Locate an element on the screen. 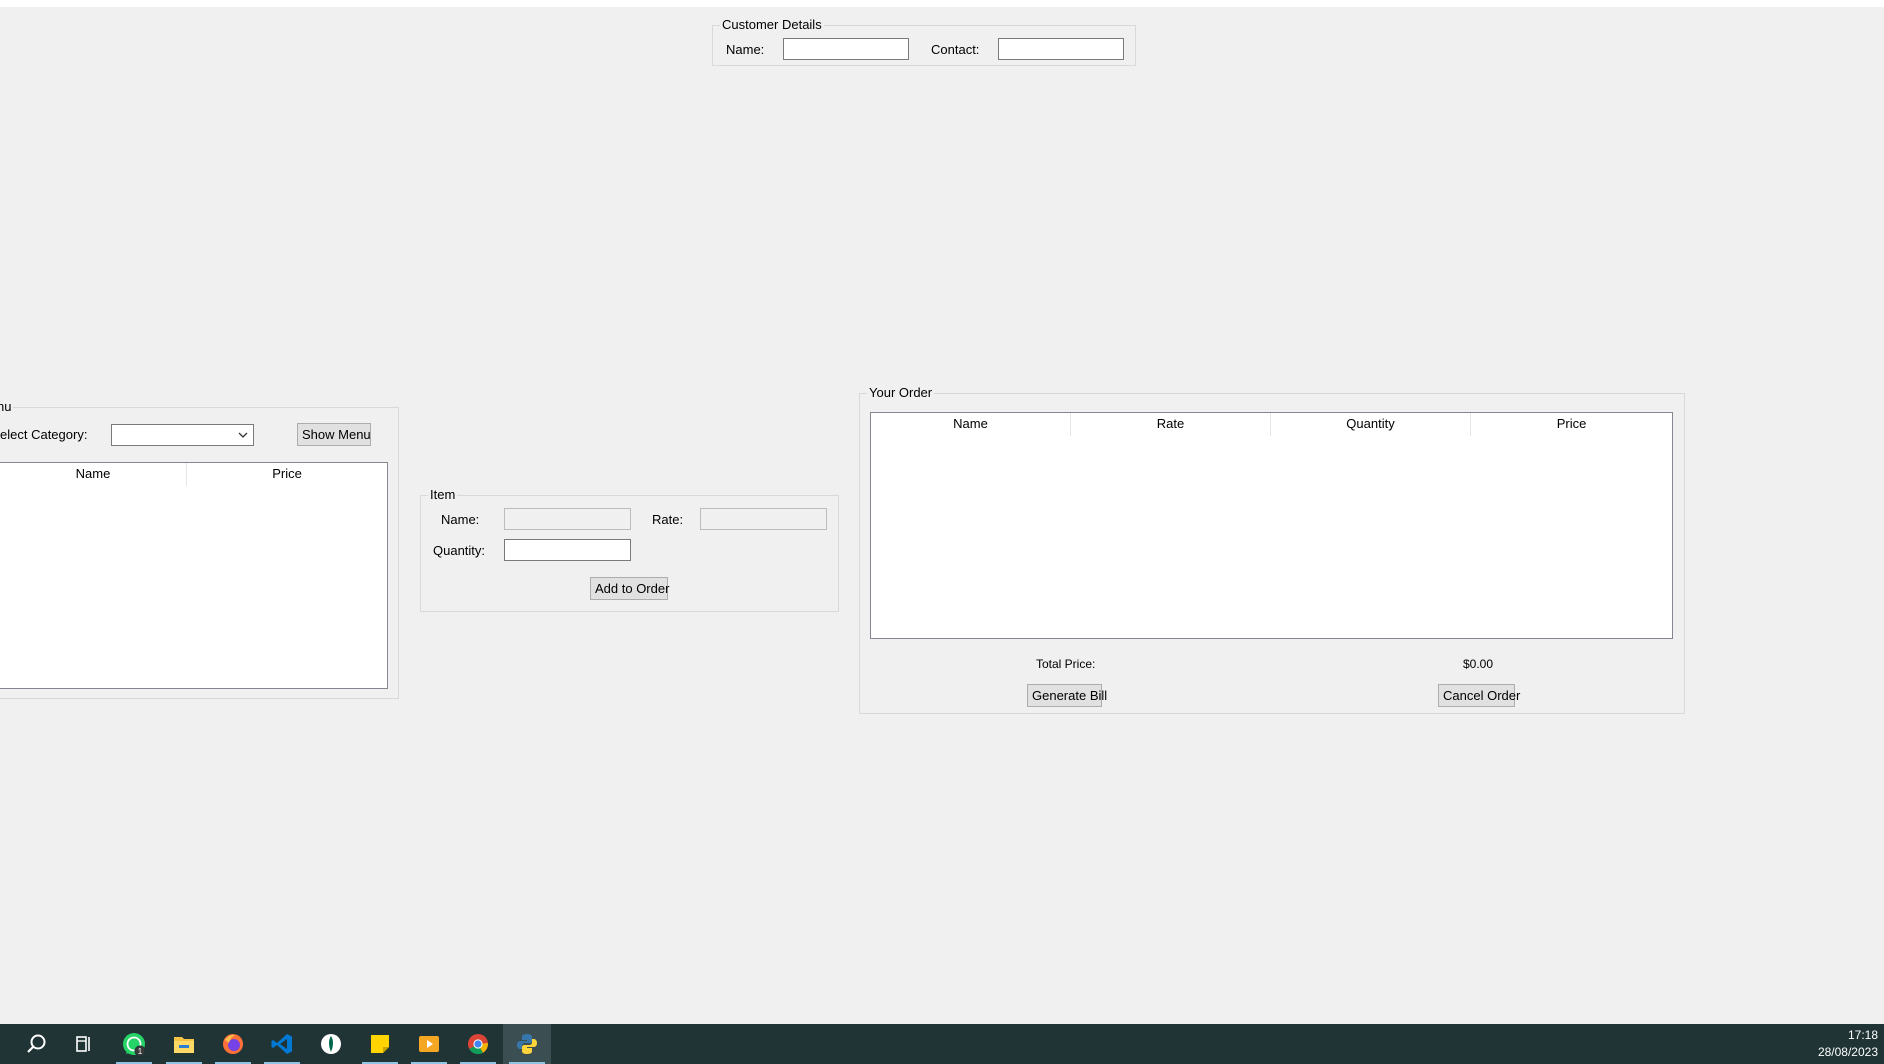  total-price-label: Total Price: is located at coordinates (1066, 664).